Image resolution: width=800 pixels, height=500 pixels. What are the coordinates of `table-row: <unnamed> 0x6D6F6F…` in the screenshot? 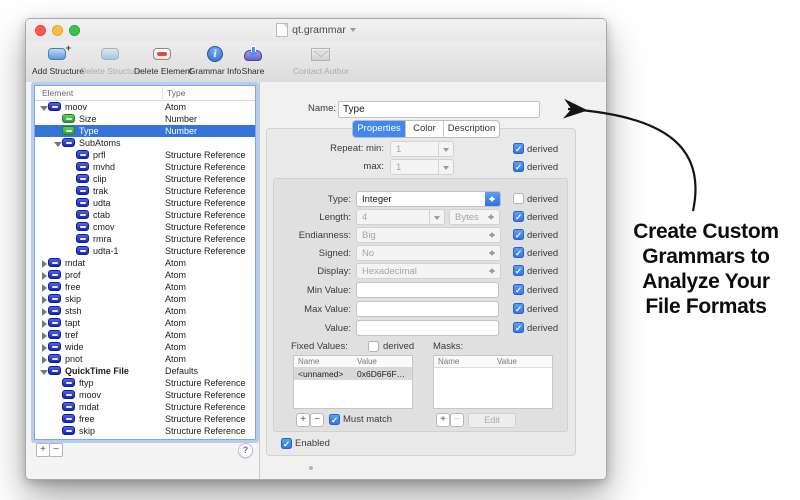 It's located at (353, 373).